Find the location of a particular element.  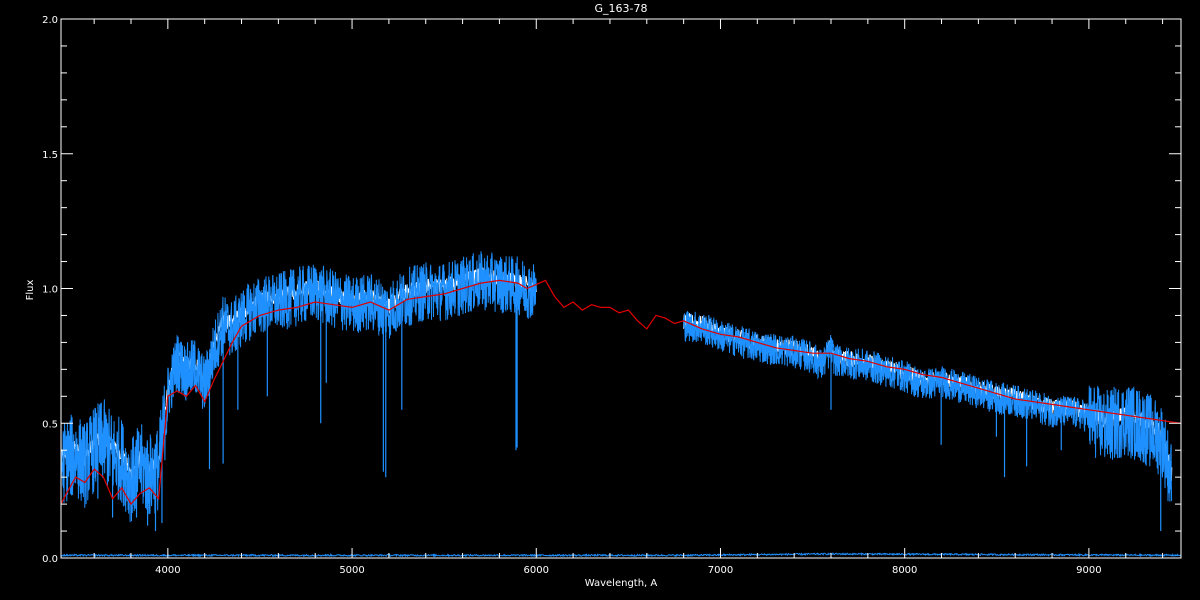

chart-title: G_163-78 is located at coordinates (621, 8).